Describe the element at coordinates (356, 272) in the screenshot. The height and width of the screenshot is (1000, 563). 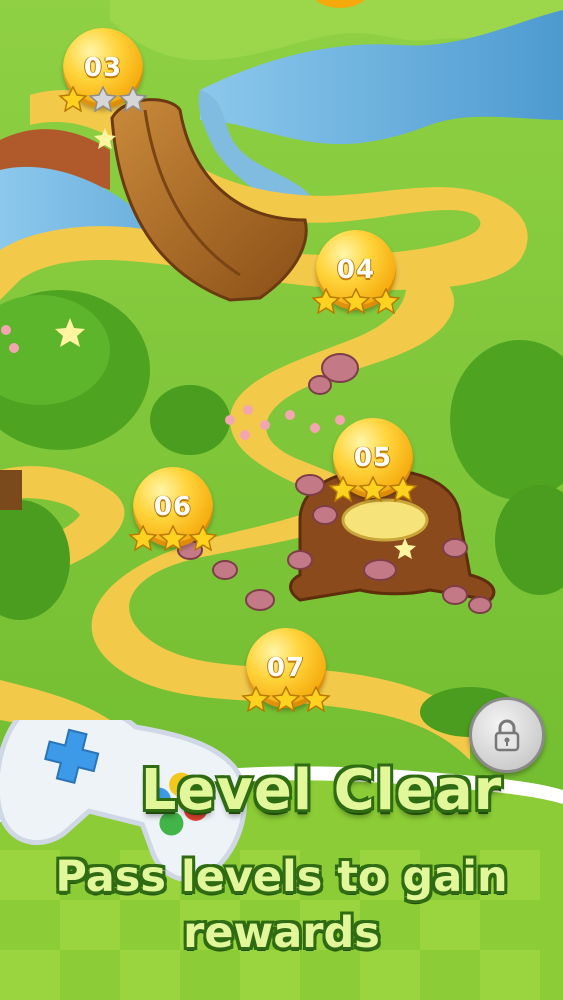
I see `level-node-04: 04` at that location.